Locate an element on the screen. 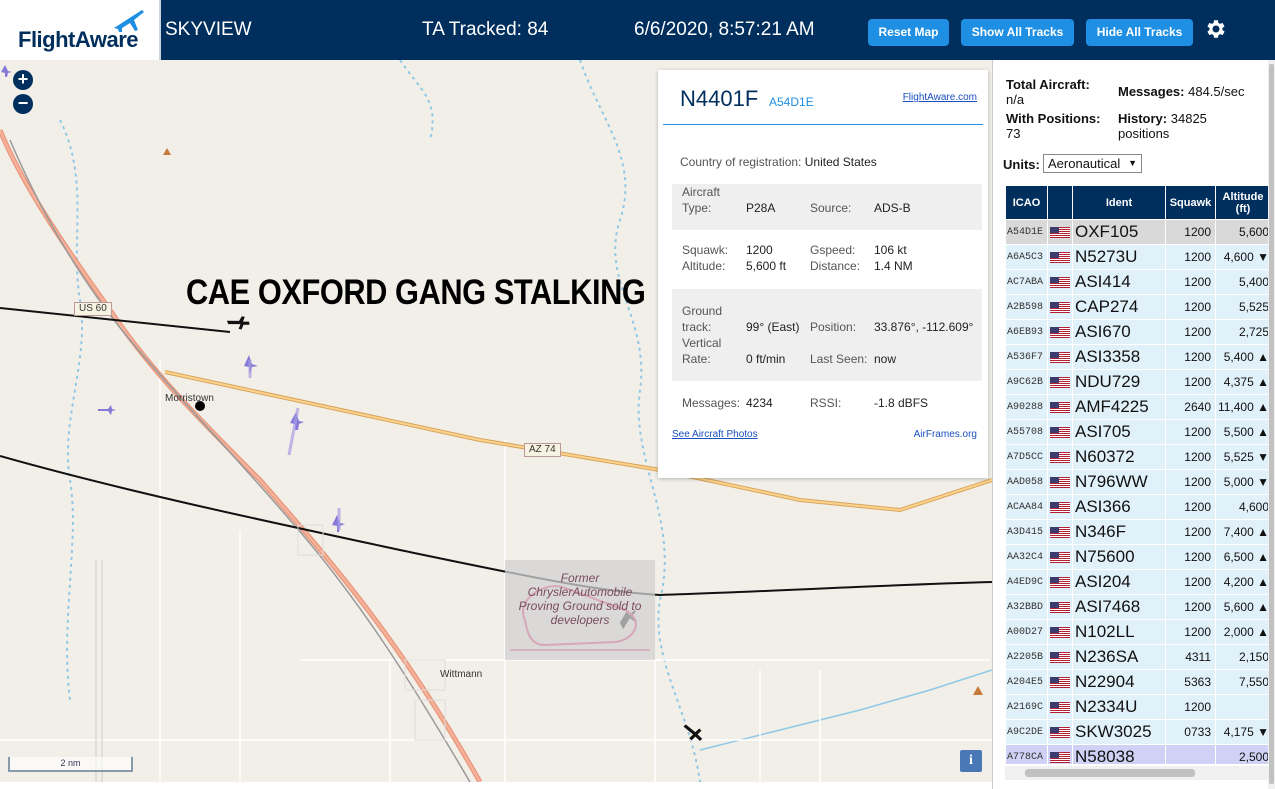 This screenshot has width=1275, height=789. row-altitude: 2,500 is located at coordinates (1242, 754).